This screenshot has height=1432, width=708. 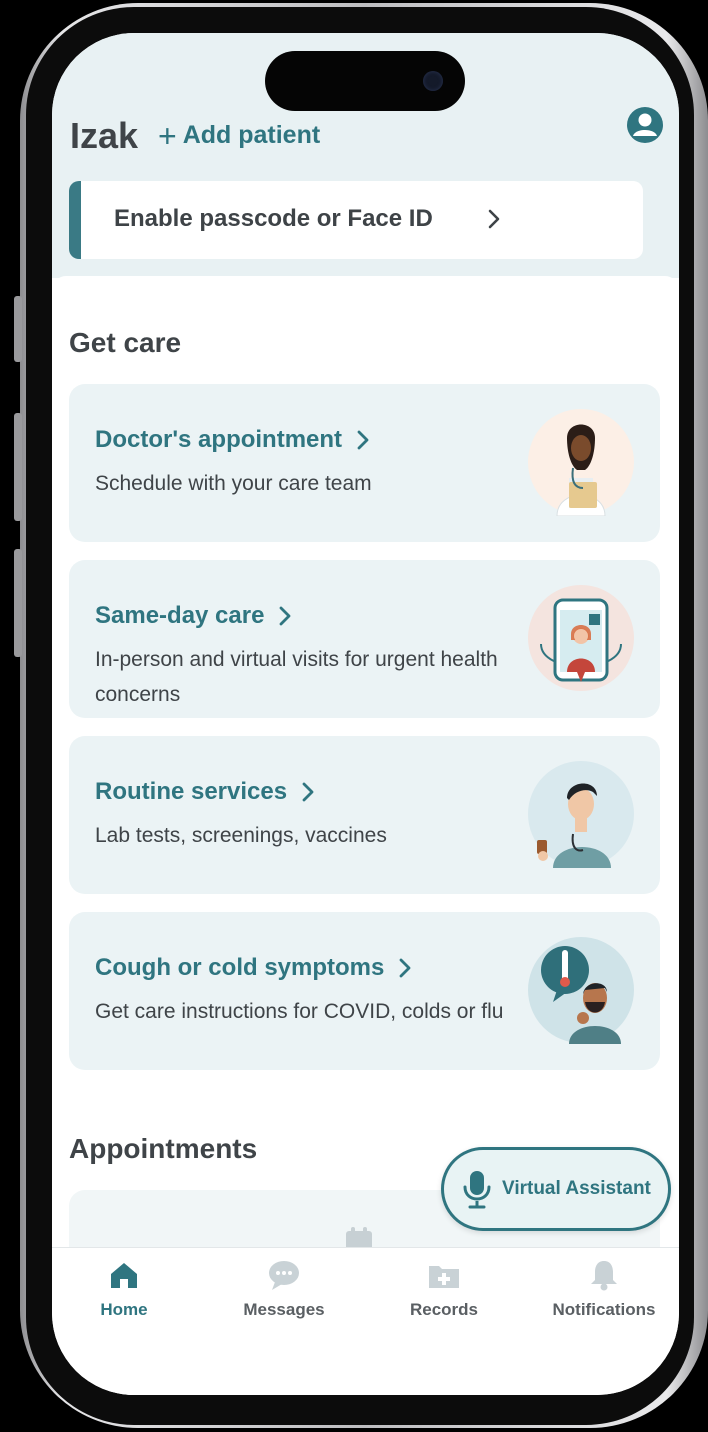 I want to click on bottom-navigation: Home Messages Records Notifications, so click(x=365, y=1321).